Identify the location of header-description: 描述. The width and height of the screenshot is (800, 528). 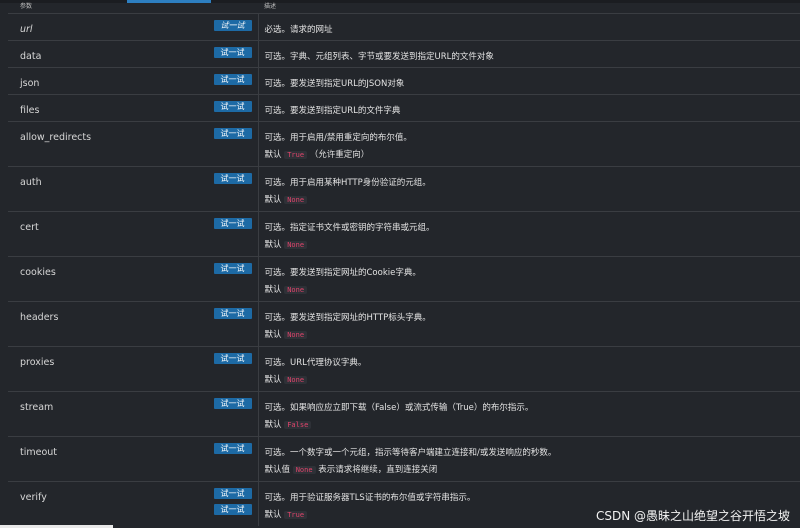
(529, 8).